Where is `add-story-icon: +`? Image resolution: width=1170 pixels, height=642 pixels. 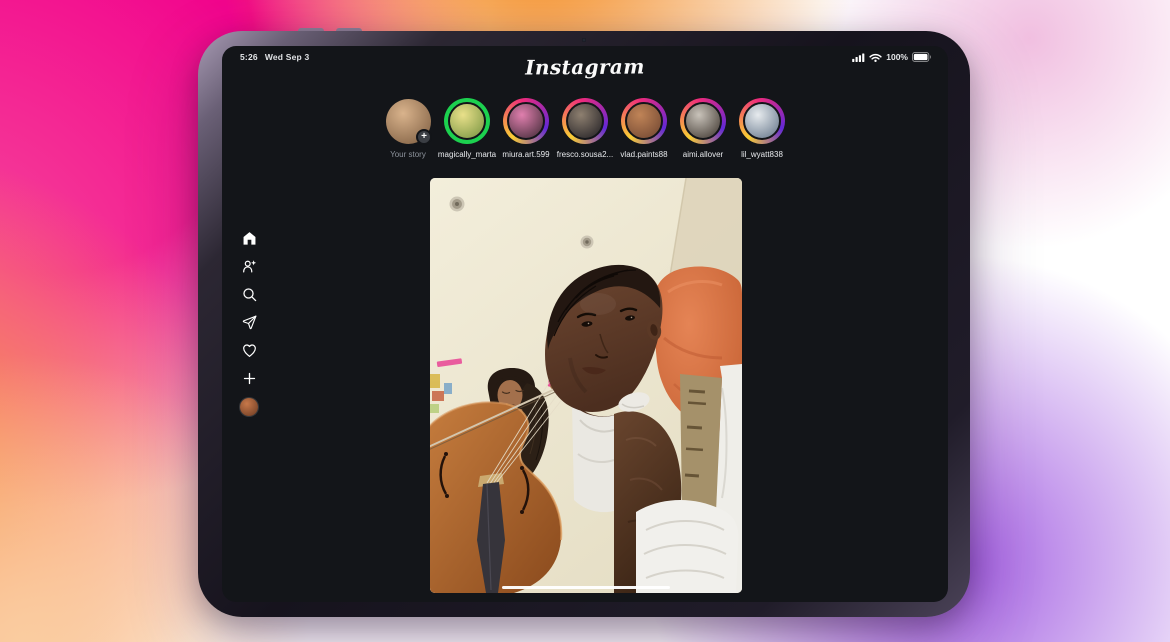
add-story-icon: + is located at coordinates (424, 137).